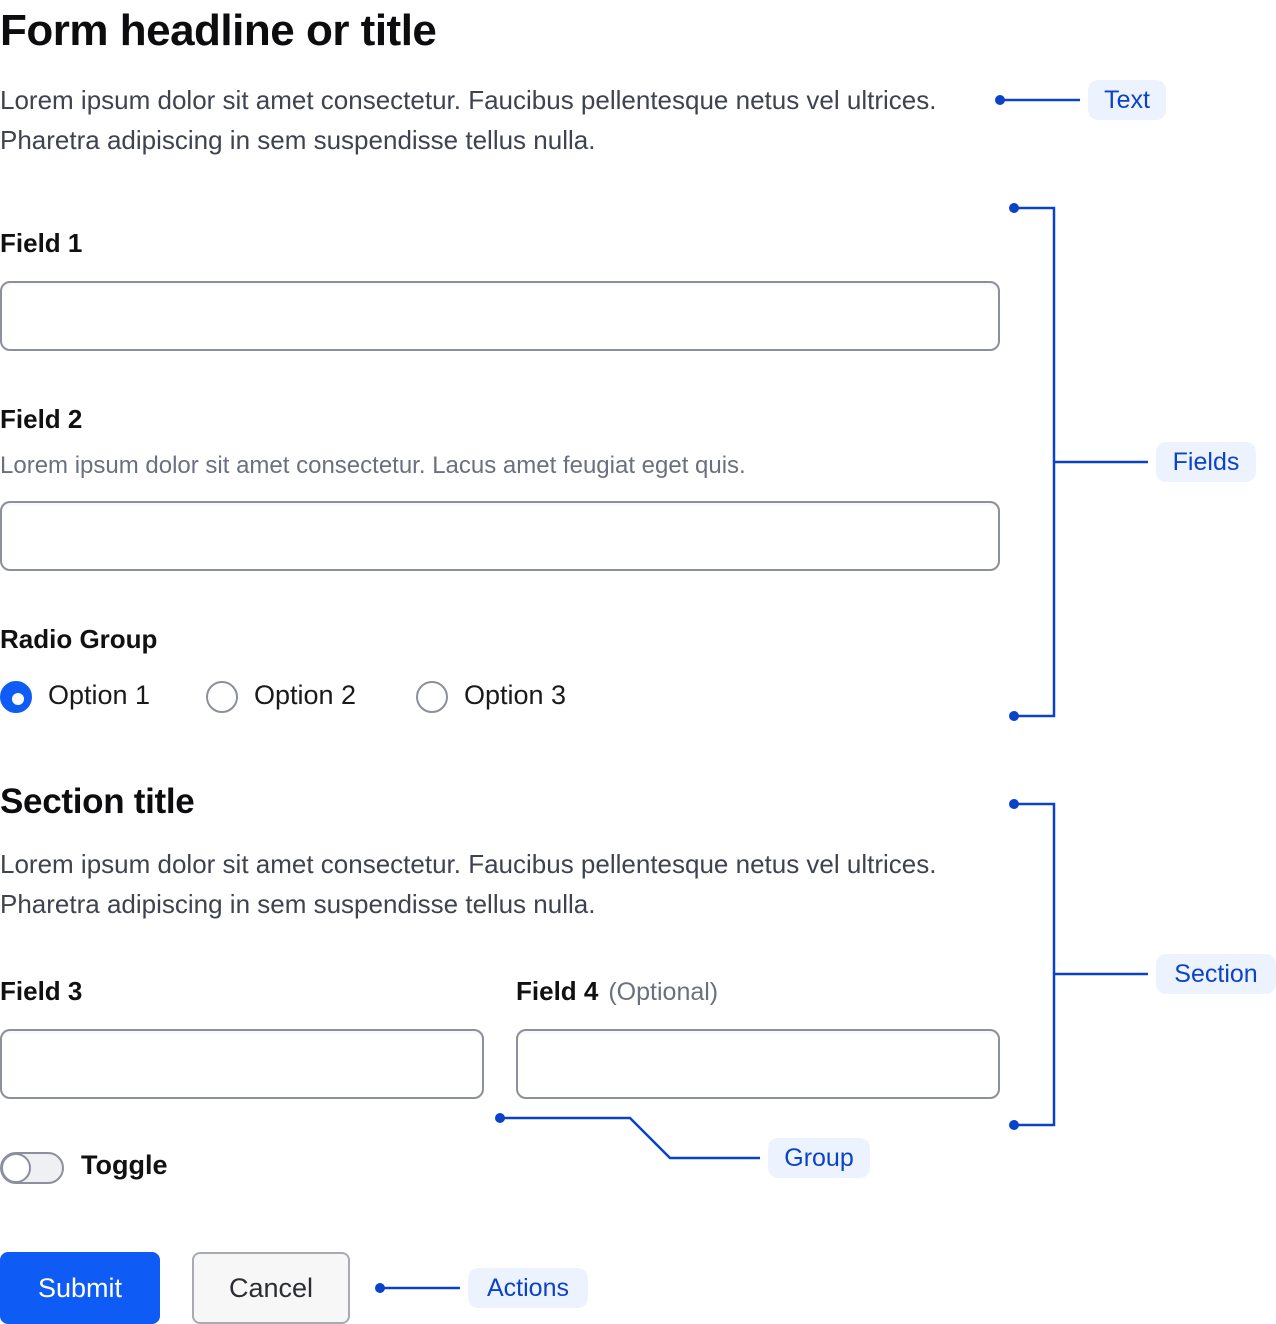 The width and height of the screenshot is (1276, 1324). What do you see at coordinates (500, 316) in the screenshot?
I see `field-1-input` at bounding box center [500, 316].